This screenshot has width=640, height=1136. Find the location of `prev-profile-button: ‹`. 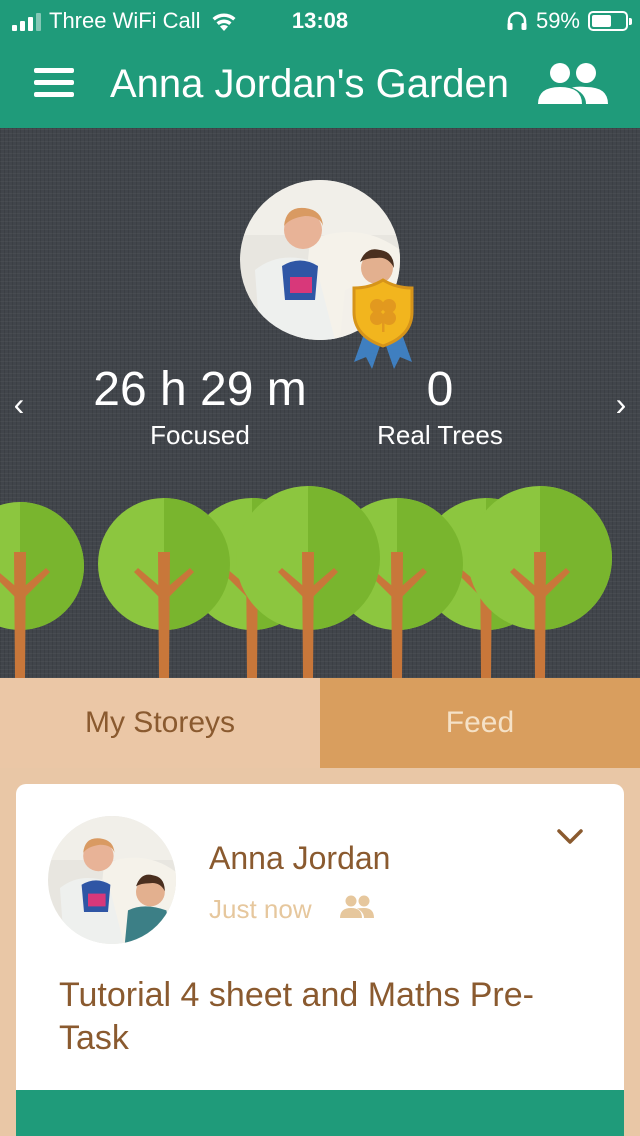

prev-profile-button: ‹ is located at coordinates (19, 404).